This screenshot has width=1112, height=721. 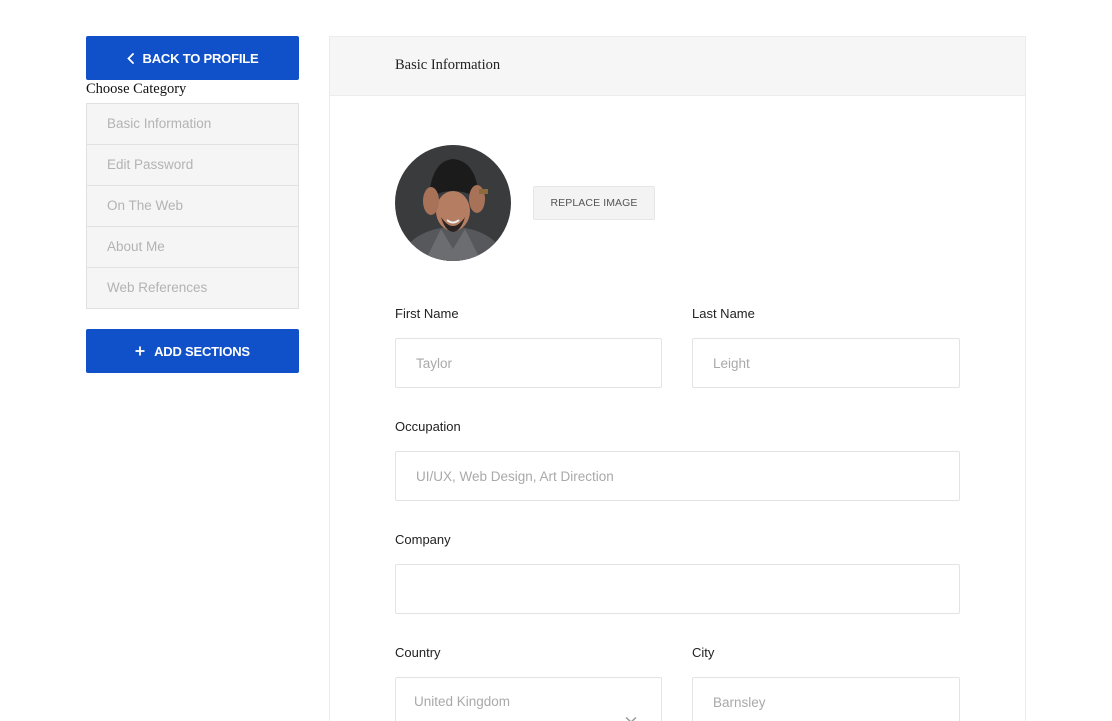 What do you see at coordinates (528, 363) in the screenshot?
I see `first-name-input` at bounding box center [528, 363].